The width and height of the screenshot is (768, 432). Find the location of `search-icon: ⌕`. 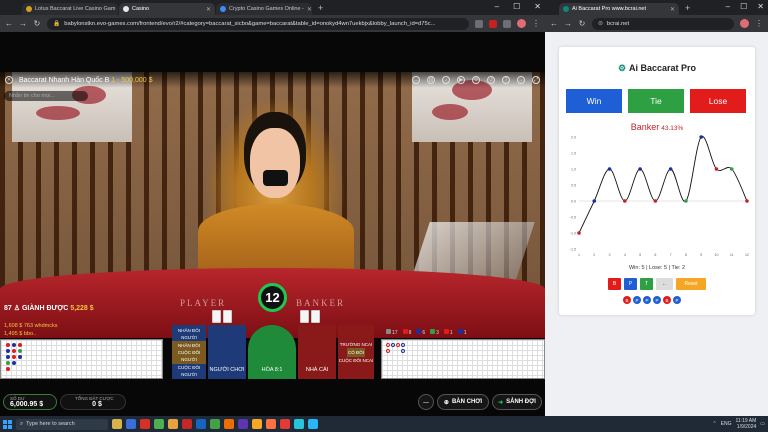

search-icon: ⌕ is located at coordinates (22, 423).